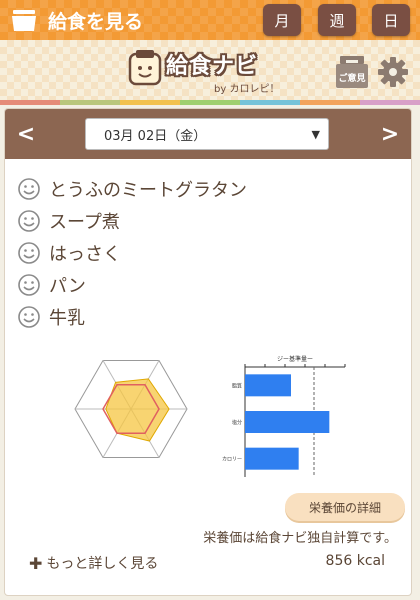  Describe the element at coordinates (67, 286) in the screenshot. I see `menu-item-name: パン` at that location.